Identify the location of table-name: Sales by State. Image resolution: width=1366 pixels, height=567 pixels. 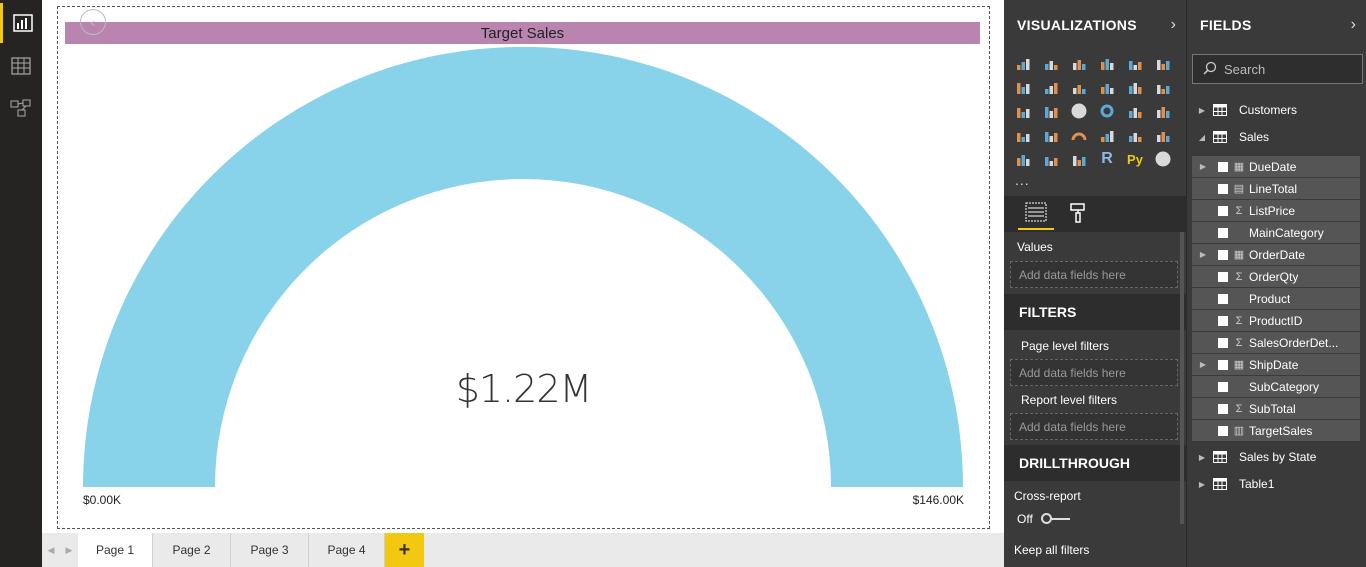
(1278, 457).